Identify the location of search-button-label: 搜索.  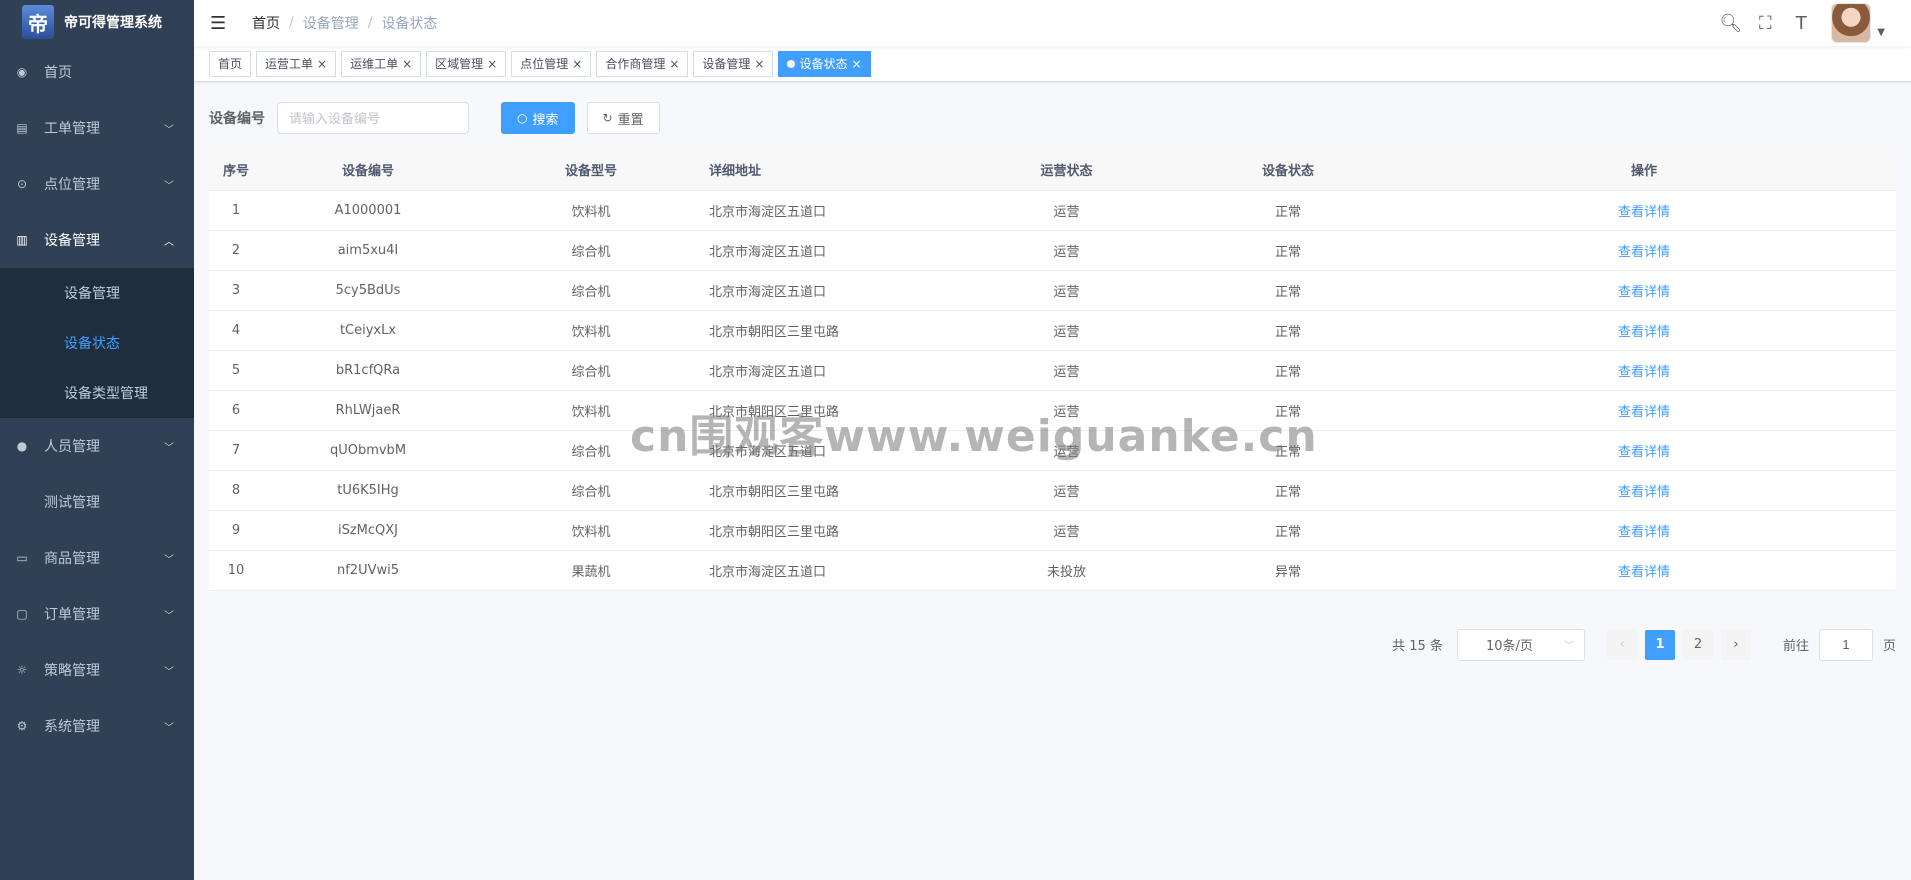
(545, 120).